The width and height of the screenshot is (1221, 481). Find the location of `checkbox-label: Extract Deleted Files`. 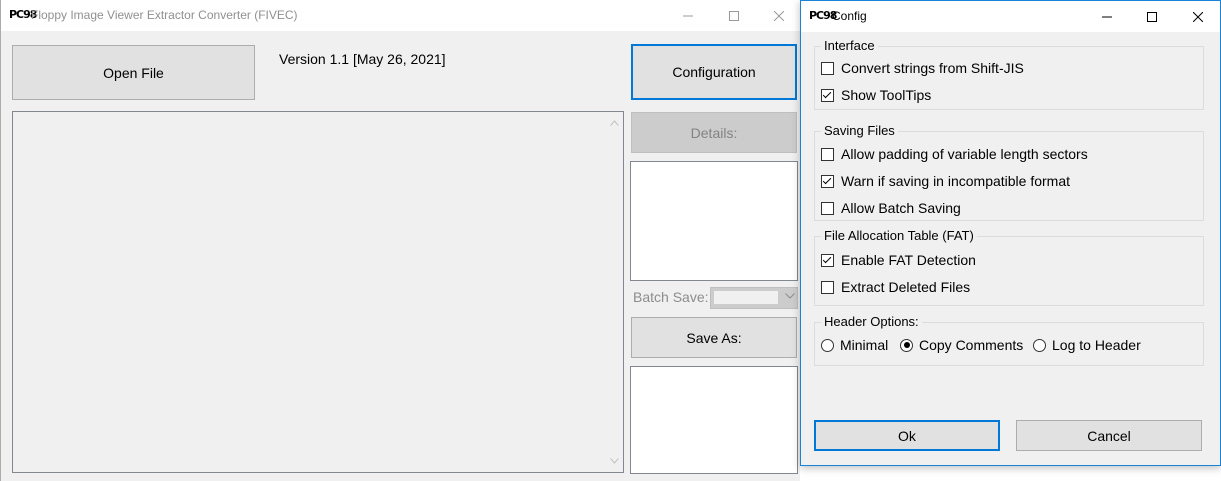

checkbox-label: Extract Deleted Files is located at coordinates (906, 287).